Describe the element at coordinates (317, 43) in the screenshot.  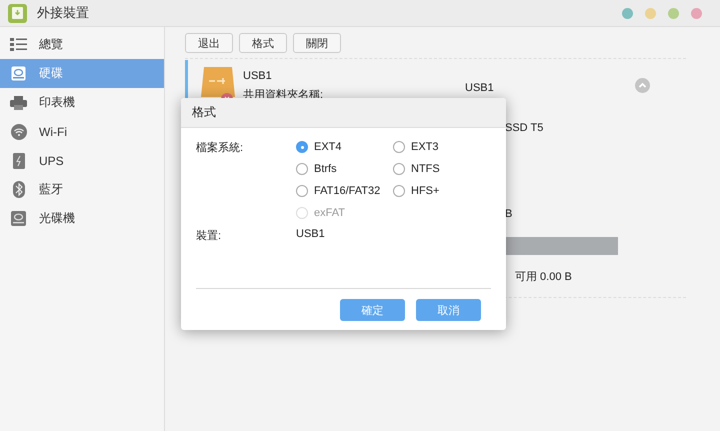
I see `toolbar-button: 關閉` at that location.